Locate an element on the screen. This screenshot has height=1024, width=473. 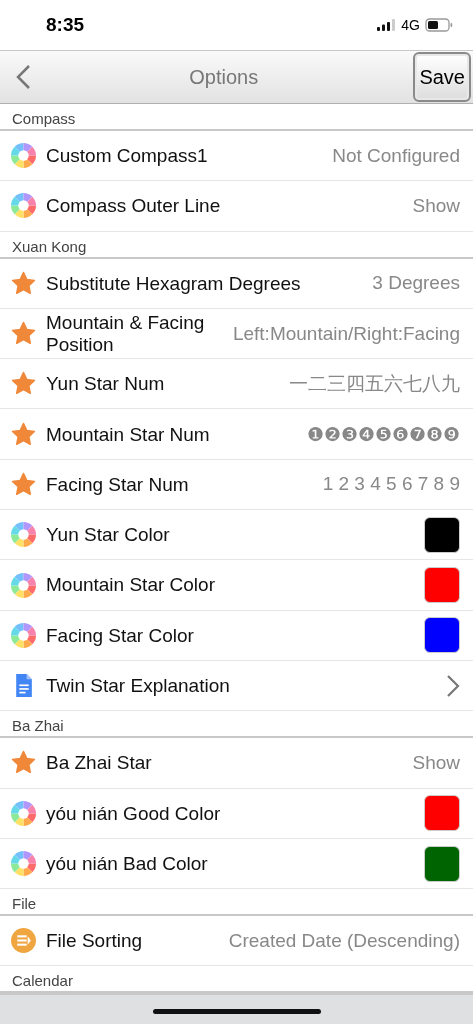
setting-label: File Sorting is located at coordinates (94, 941).